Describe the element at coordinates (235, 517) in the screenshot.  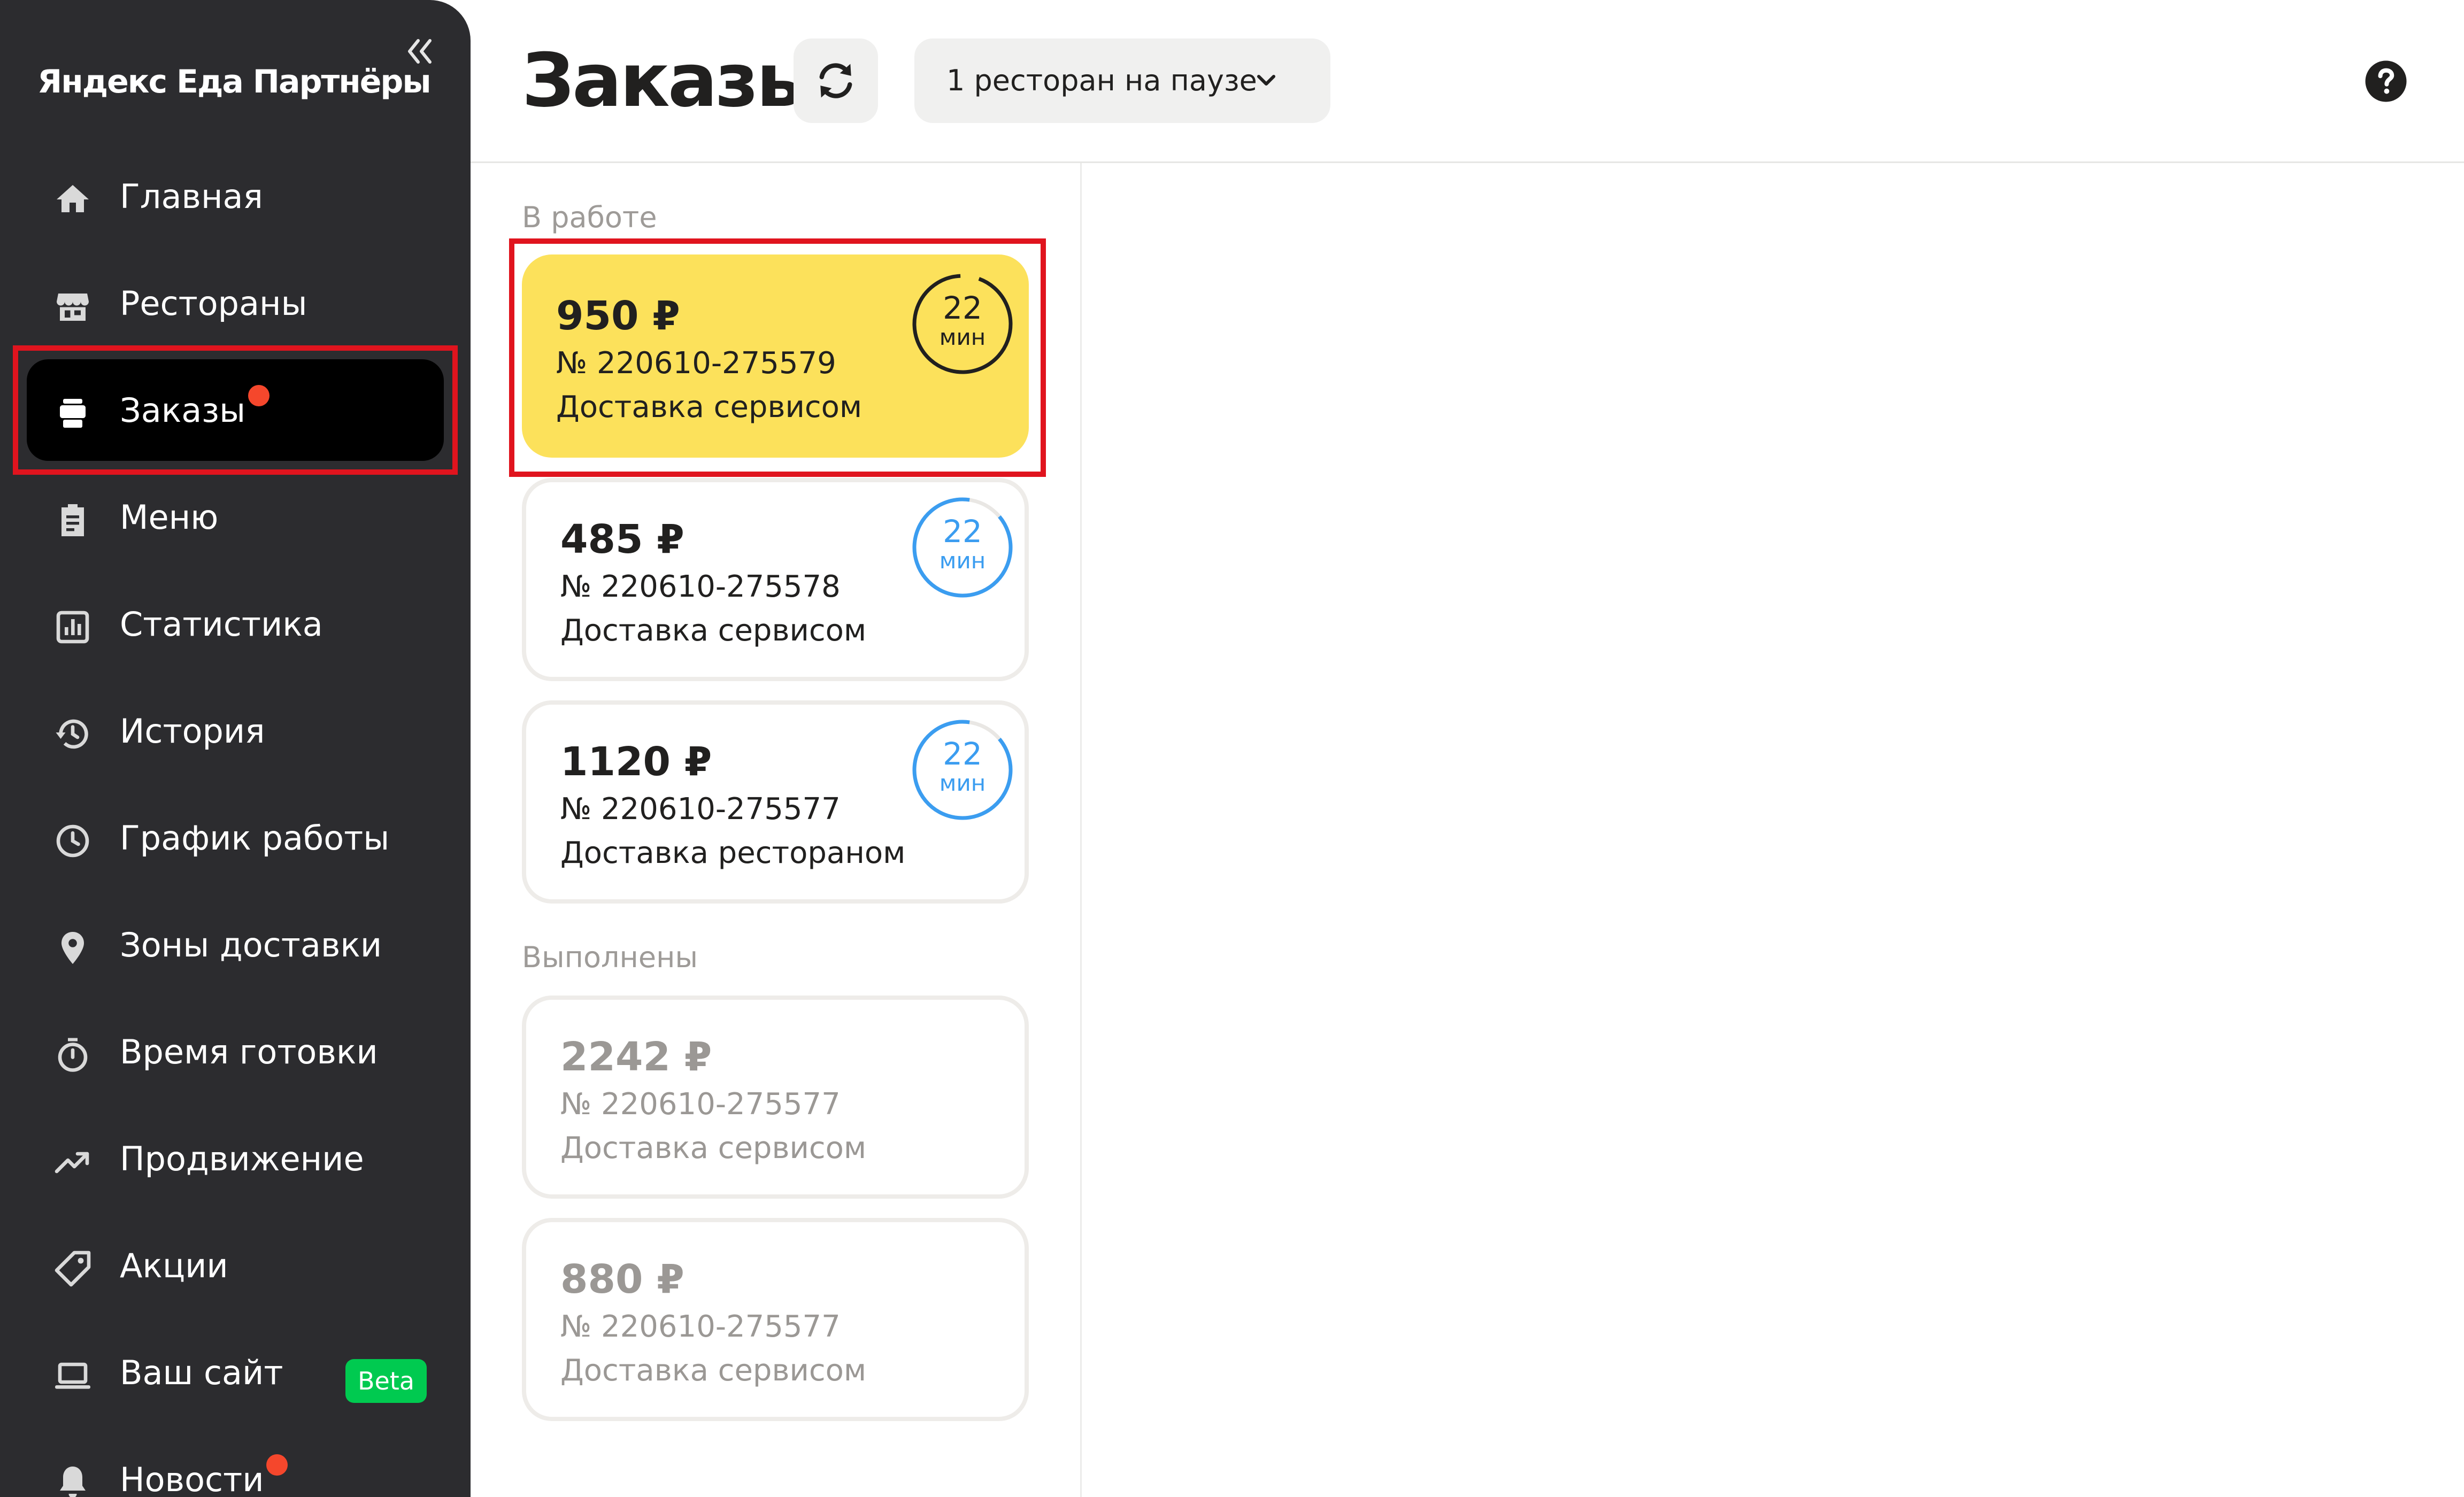
I see `sidebar-item-menu: Меню` at that location.